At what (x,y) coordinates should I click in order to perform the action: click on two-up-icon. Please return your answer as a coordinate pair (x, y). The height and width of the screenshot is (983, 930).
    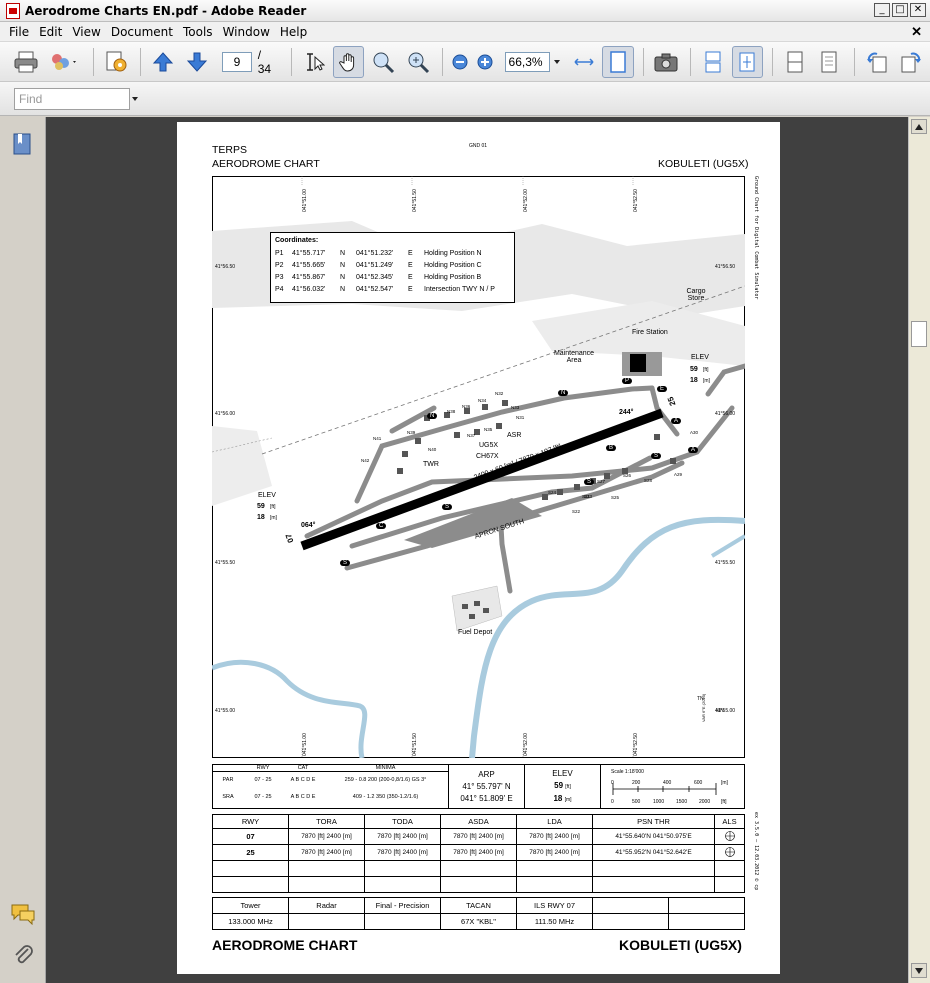
    Looking at the image, I should click on (794, 62).